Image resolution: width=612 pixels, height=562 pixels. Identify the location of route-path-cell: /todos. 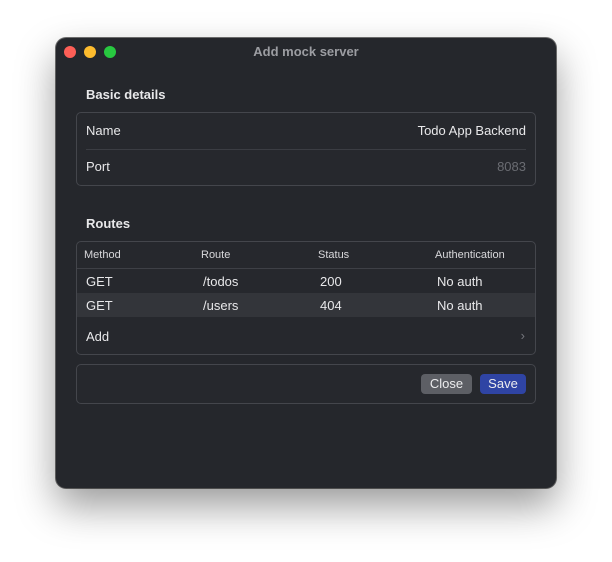
(221, 281).